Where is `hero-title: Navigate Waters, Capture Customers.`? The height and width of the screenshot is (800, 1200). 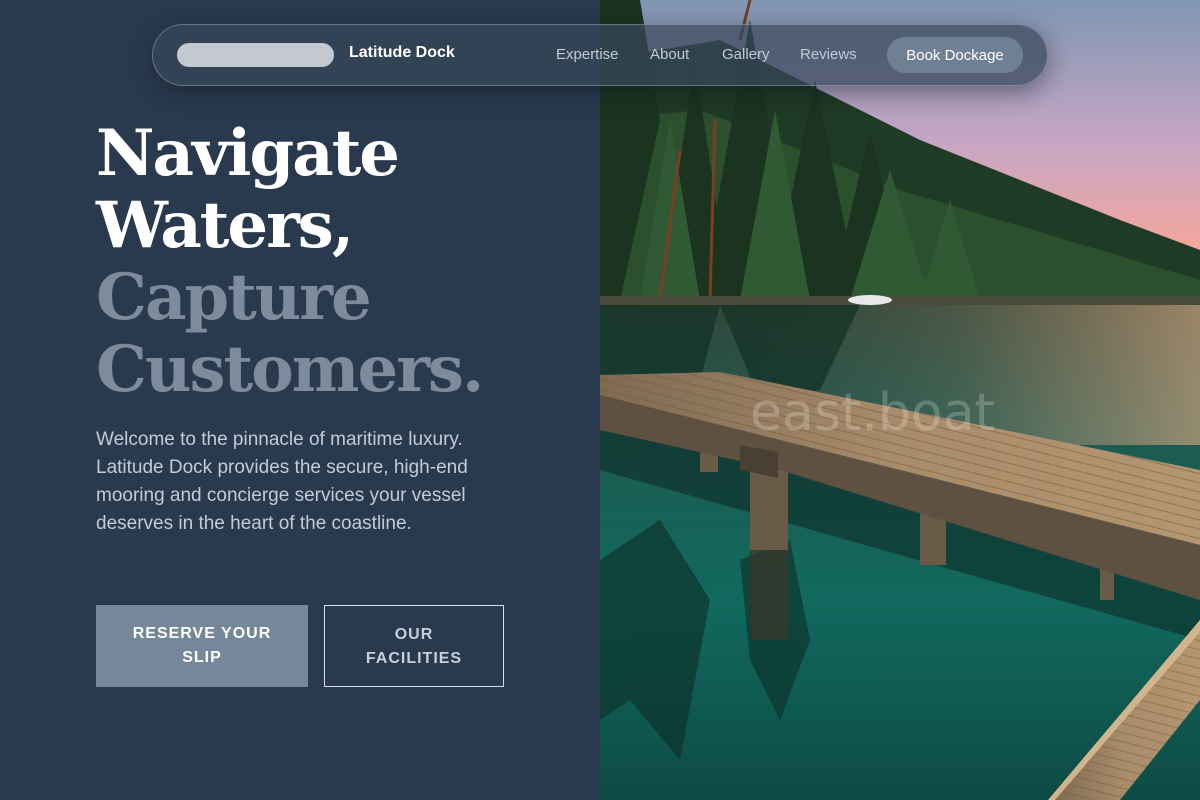
hero-title: Navigate Waters, Capture Customers. is located at coordinates (290, 261).